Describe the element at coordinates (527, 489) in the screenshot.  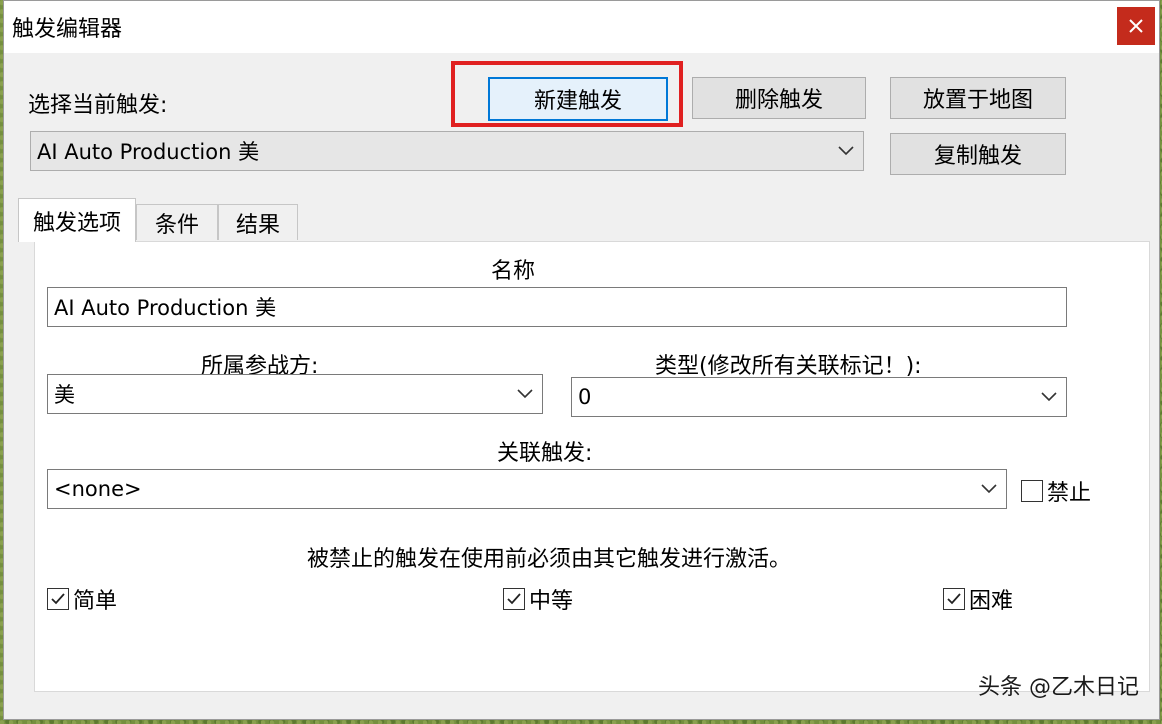
I see `linked-trigger-select: <none>` at that location.